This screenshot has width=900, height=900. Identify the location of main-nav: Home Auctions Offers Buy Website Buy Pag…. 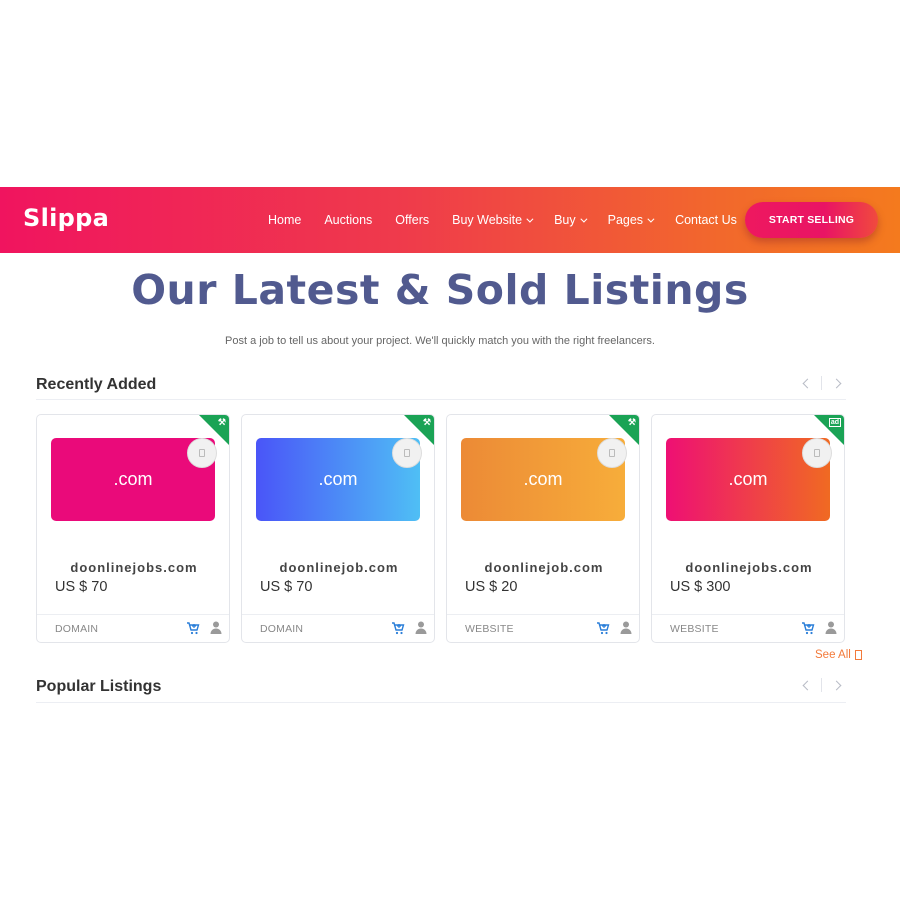
(514, 220).